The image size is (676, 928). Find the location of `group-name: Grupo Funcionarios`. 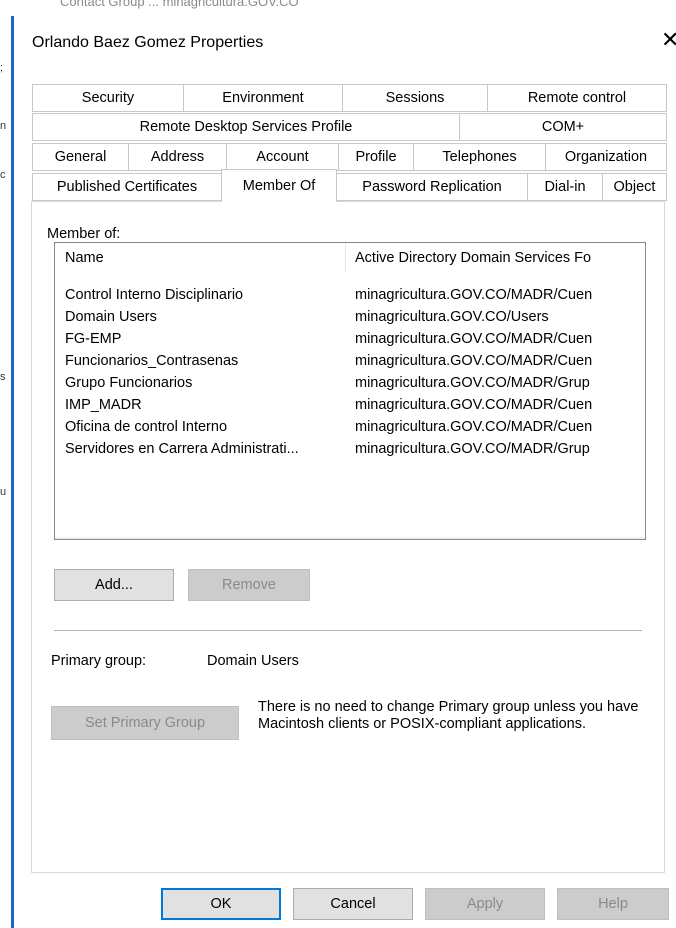

group-name: Grupo Funcionarios is located at coordinates (129, 383).